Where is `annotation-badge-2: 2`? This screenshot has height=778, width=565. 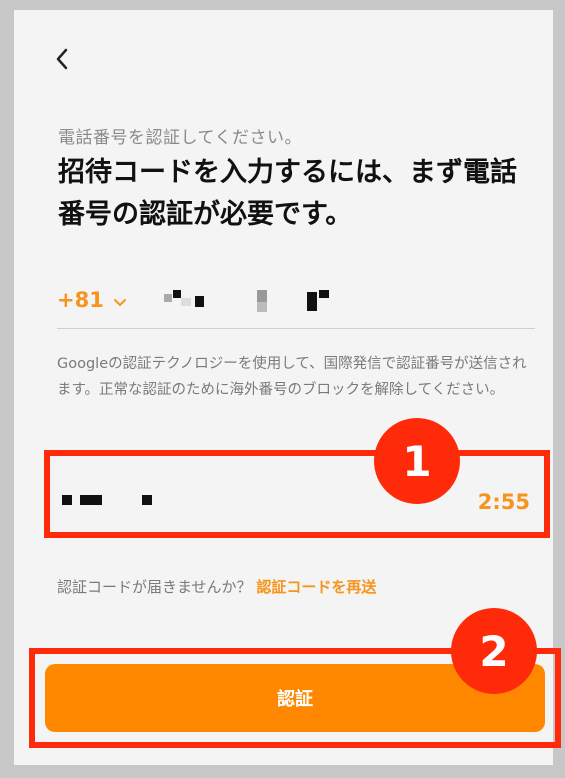
annotation-badge-2: 2 is located at coordinates (494, 651).